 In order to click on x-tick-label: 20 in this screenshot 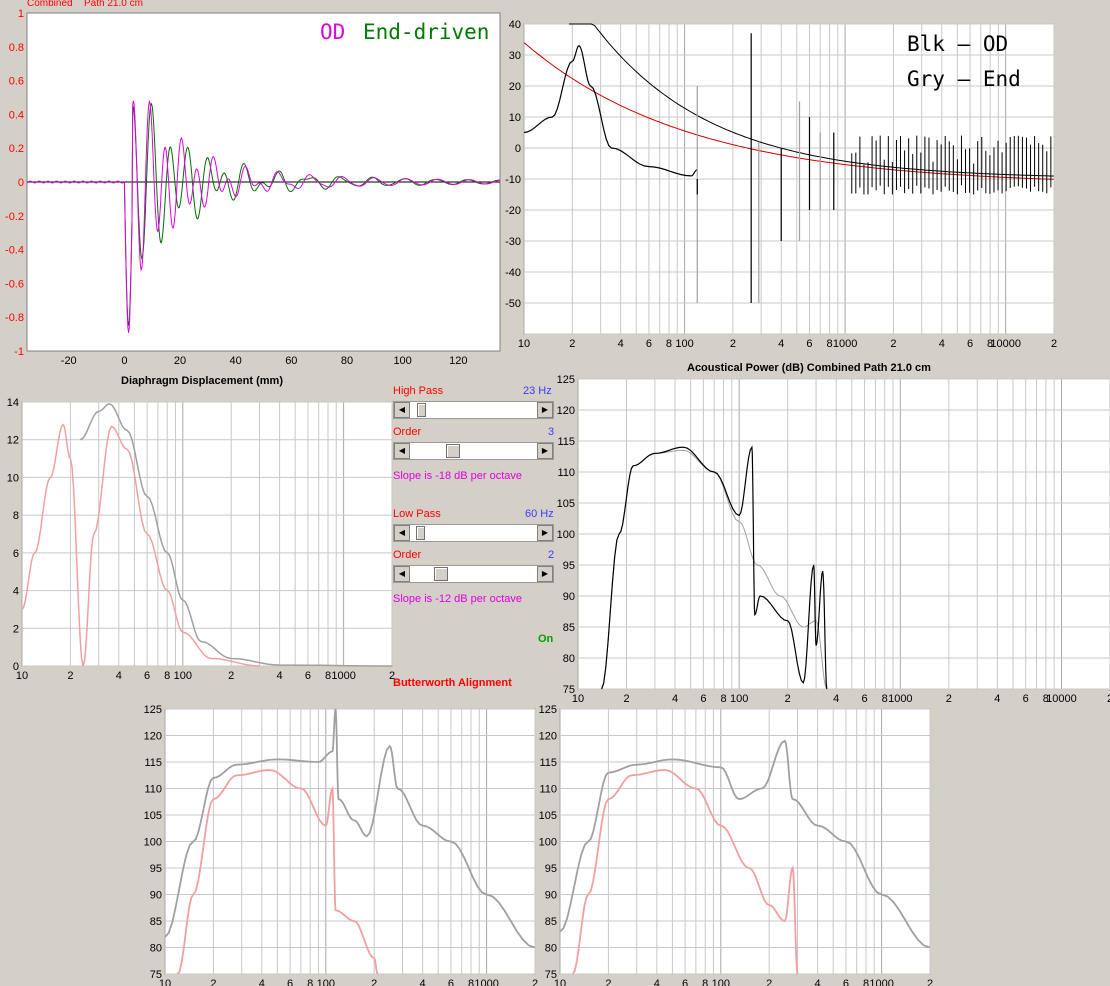, I will do `click(180, 361)`.